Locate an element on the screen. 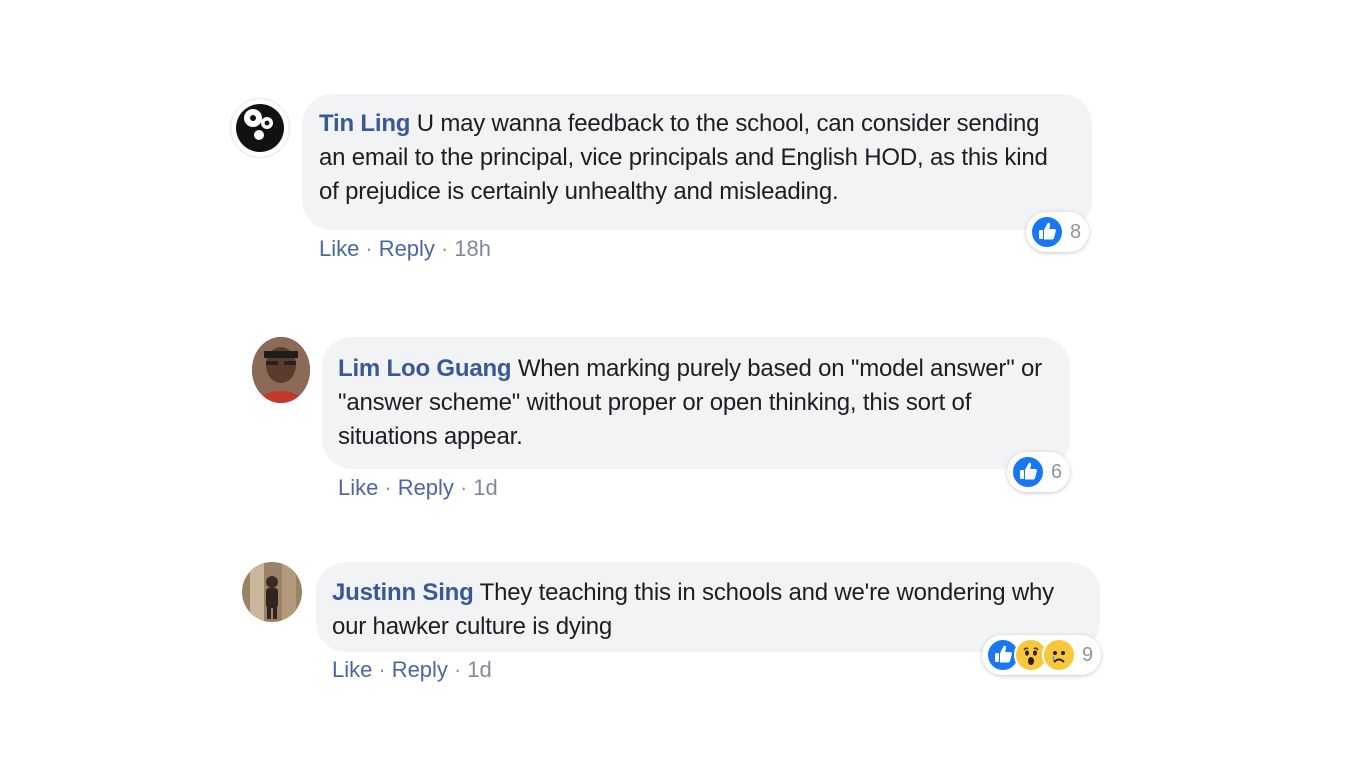  sad-icon is located at coordinates (1059, 655).